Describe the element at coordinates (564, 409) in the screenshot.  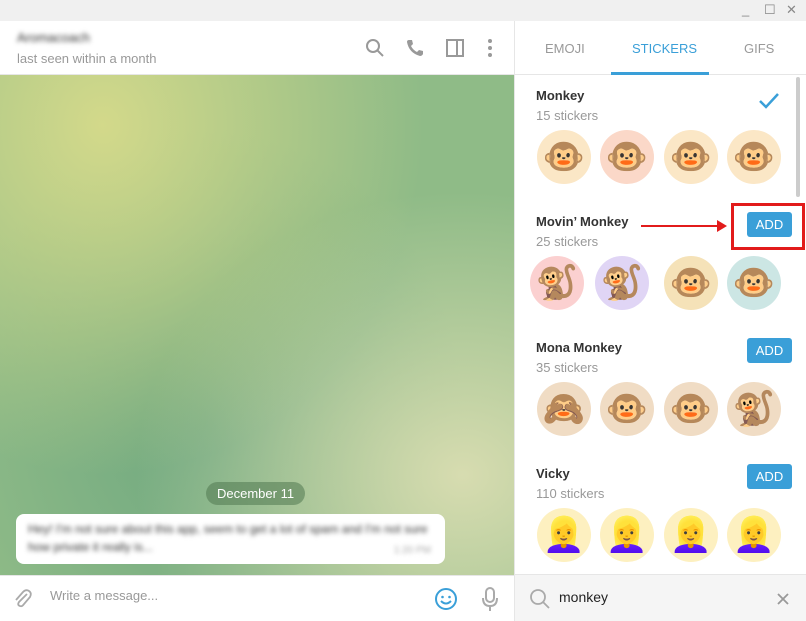
I see `sticker: 🙈` at that location.